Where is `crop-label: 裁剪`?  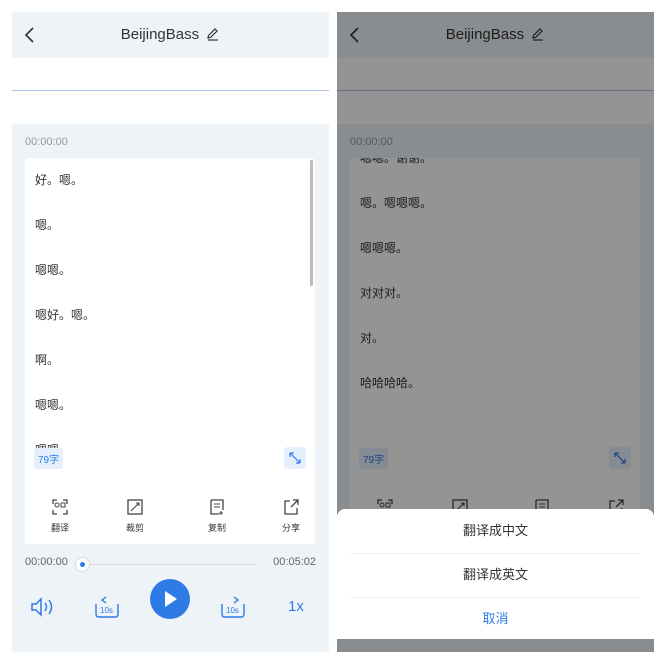
crop-label: 裁剪 is located at coordinates (134, 528).